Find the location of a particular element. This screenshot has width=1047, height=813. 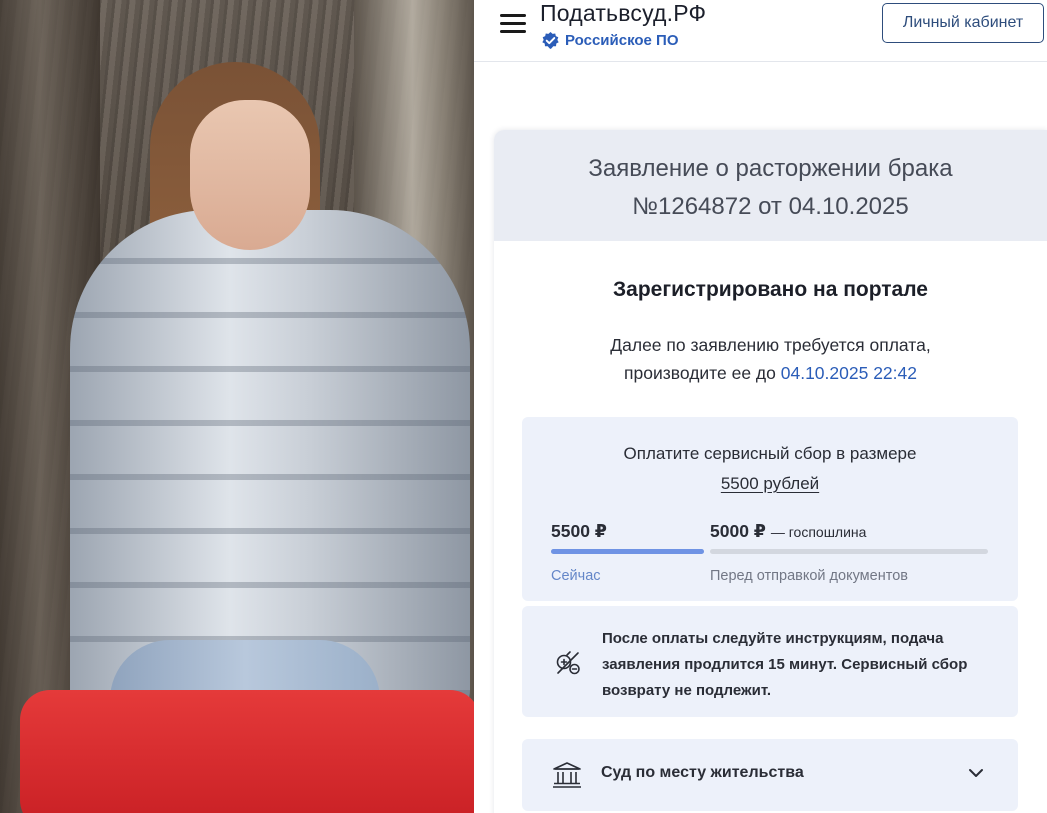

payment-caption-text: Оплатите сервисный сбор в размере is located at coordinates (770, 453).